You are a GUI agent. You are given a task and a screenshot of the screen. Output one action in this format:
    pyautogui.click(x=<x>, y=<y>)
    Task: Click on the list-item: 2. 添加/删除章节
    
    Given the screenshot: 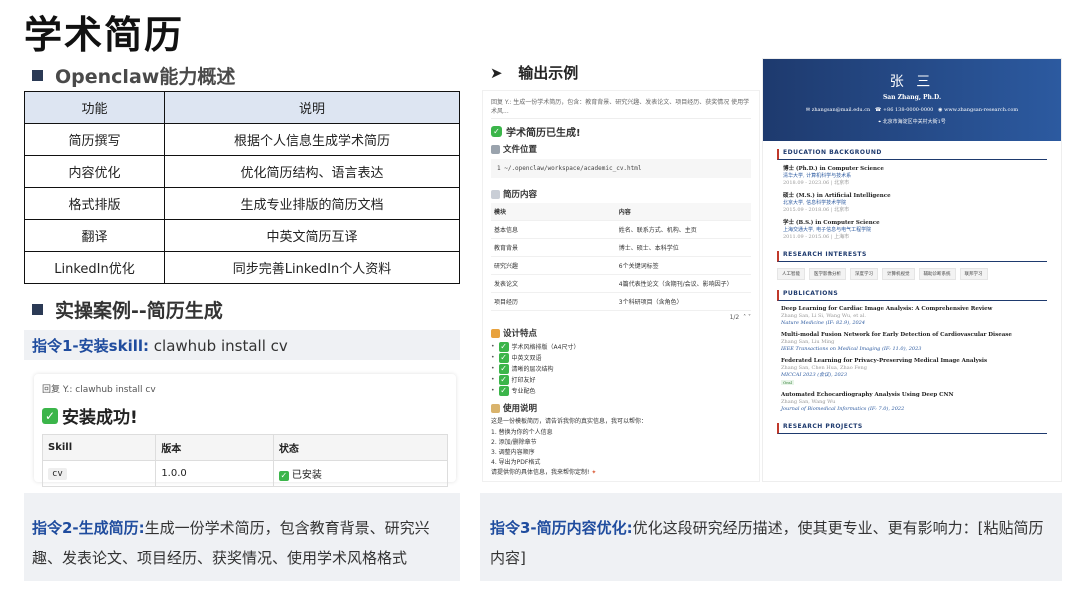 What is the action you would take?
    pyautogui.click(x=514, y=442)
    